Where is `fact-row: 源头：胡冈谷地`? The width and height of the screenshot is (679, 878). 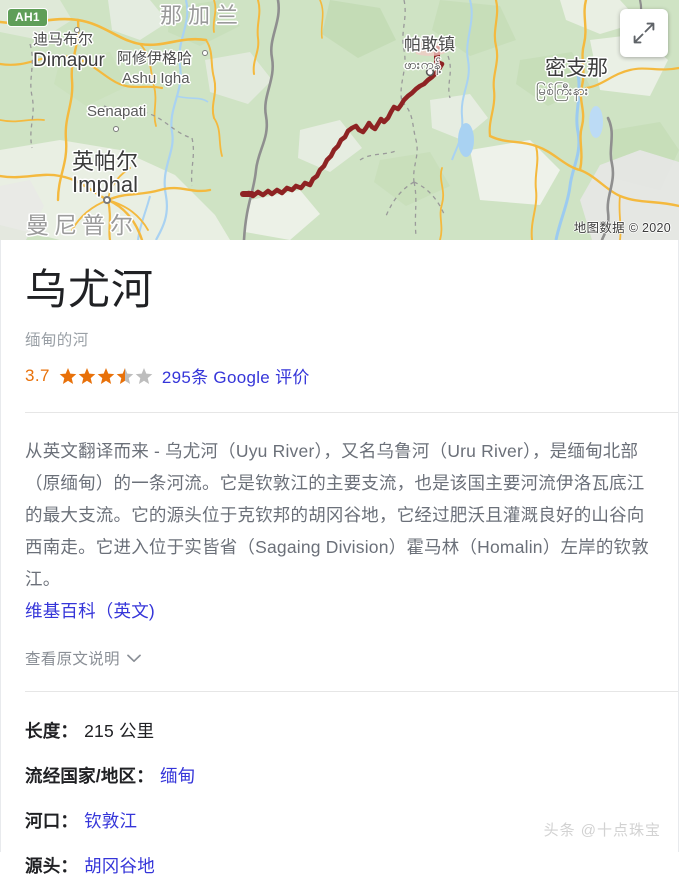 fact-row: 源头：胡冈谷地 is located at coordinates (339, 865).